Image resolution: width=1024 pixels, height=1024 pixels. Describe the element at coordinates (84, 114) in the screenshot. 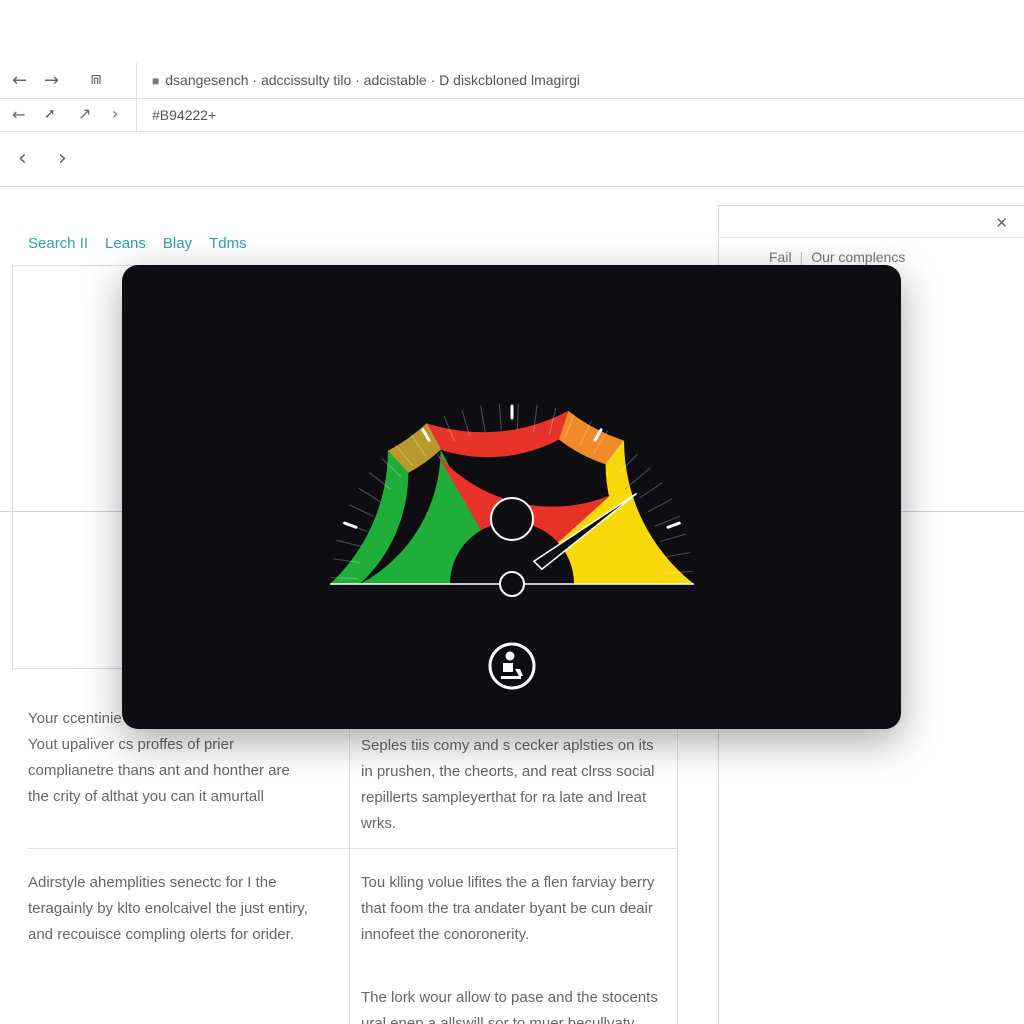

I see `share-icon: ↗` at that location.